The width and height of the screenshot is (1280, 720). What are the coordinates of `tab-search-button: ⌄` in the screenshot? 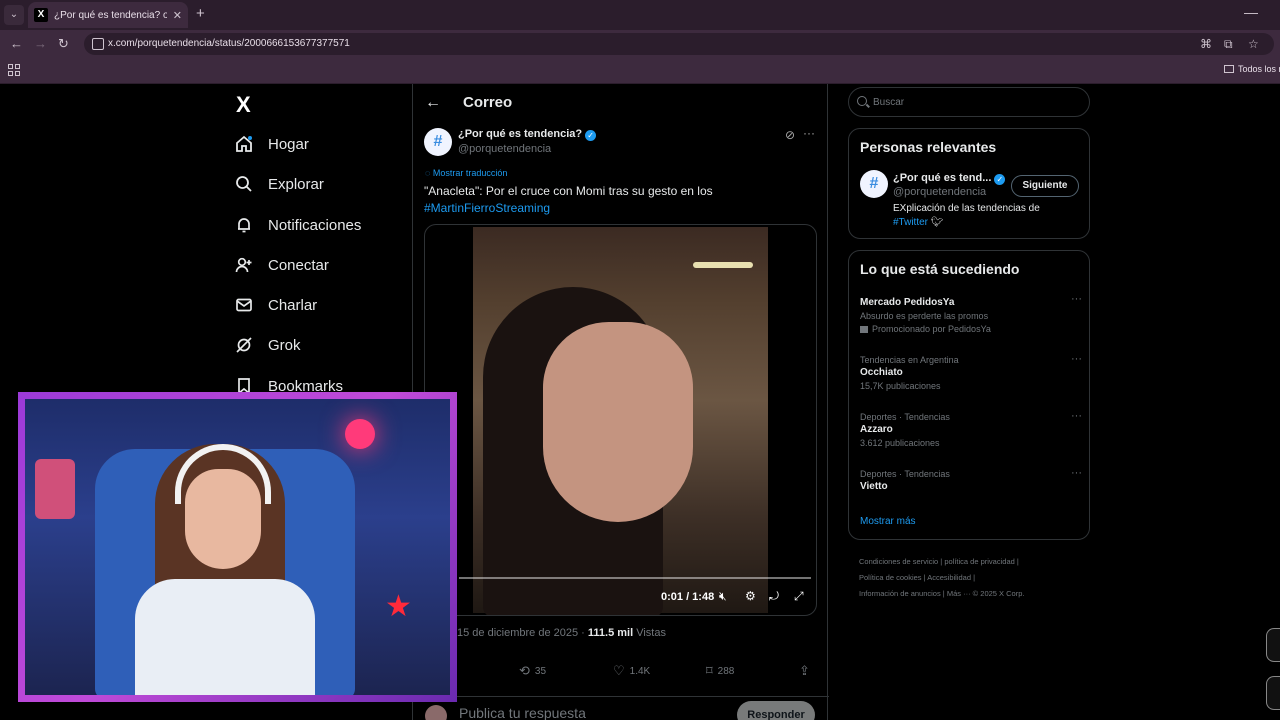 It's located at (14, 15).